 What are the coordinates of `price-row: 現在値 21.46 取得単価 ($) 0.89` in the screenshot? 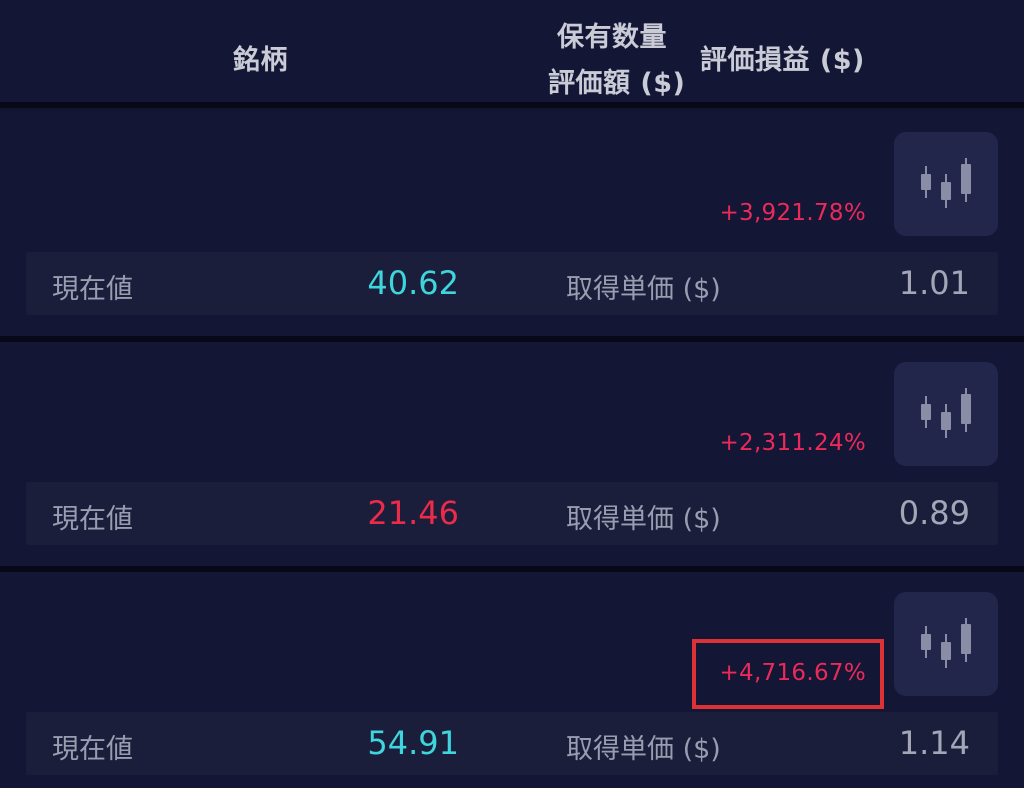 It's located at (512, 513).